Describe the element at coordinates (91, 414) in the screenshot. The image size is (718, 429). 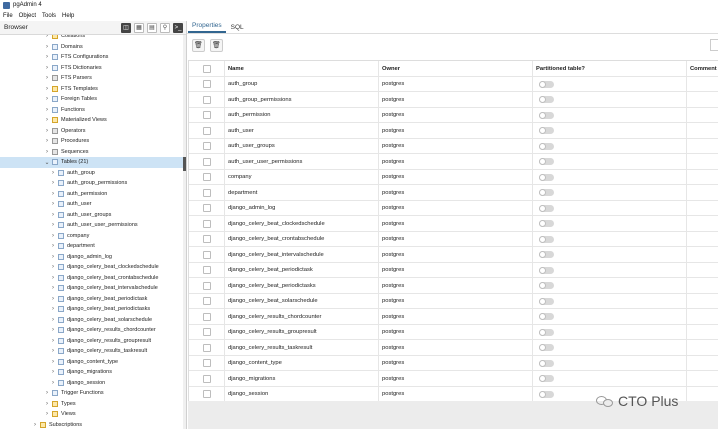
I see `tree-item: › Views` at that location.